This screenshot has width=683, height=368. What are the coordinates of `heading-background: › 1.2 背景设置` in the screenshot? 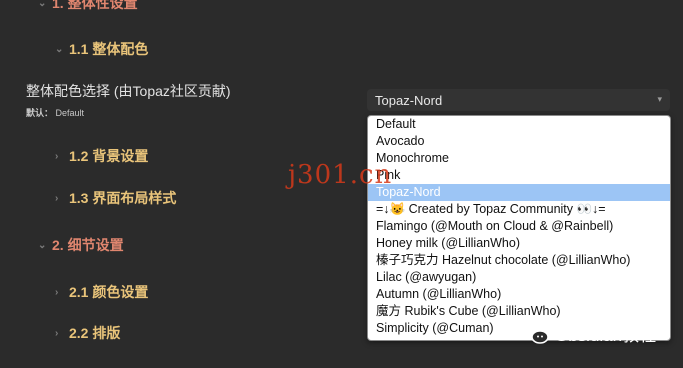 It's located at (101, 156).